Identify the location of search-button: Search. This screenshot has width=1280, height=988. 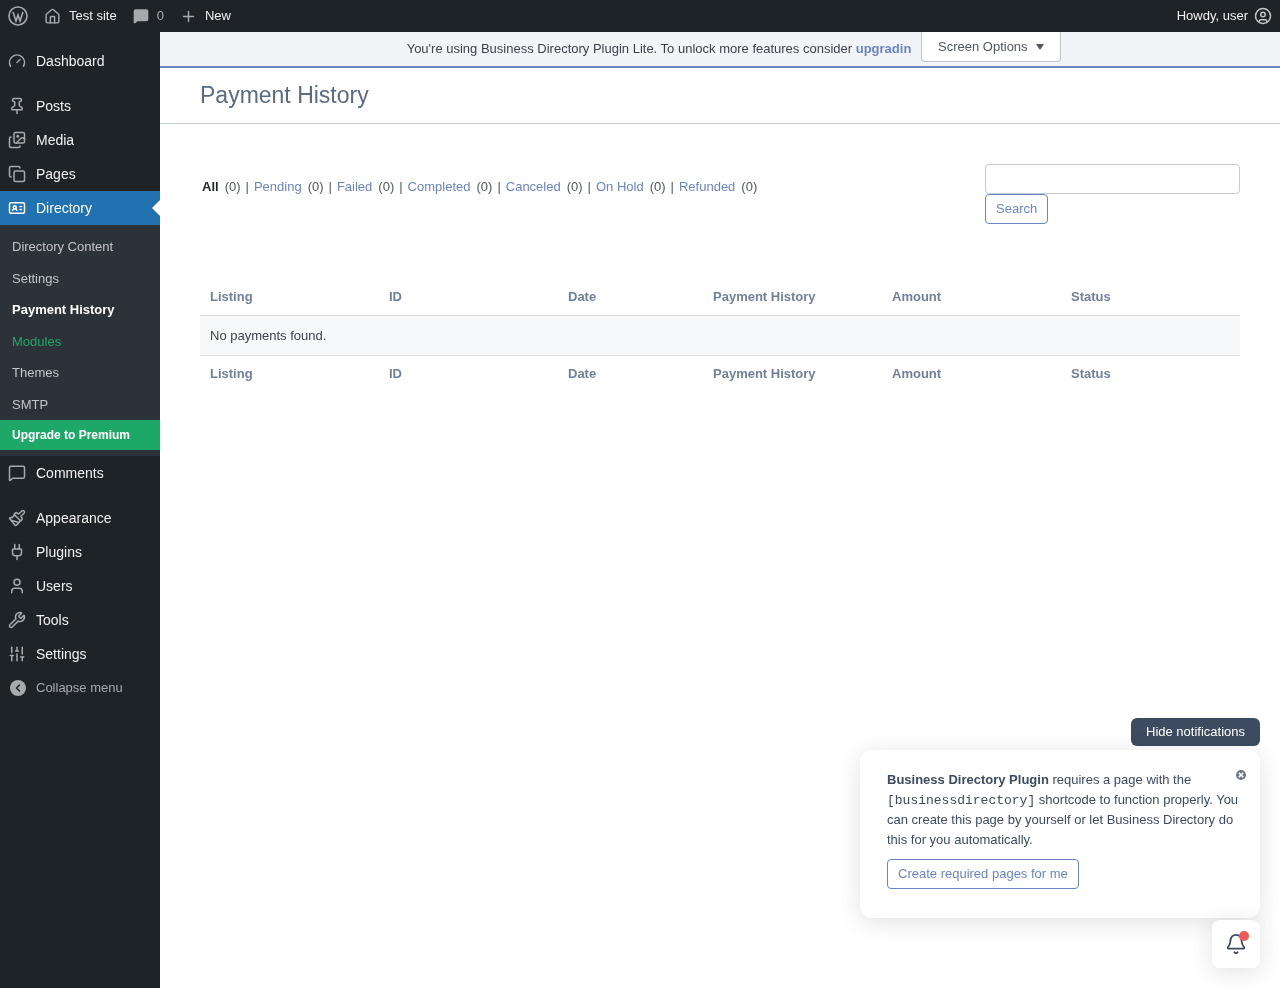
(1017, 209).